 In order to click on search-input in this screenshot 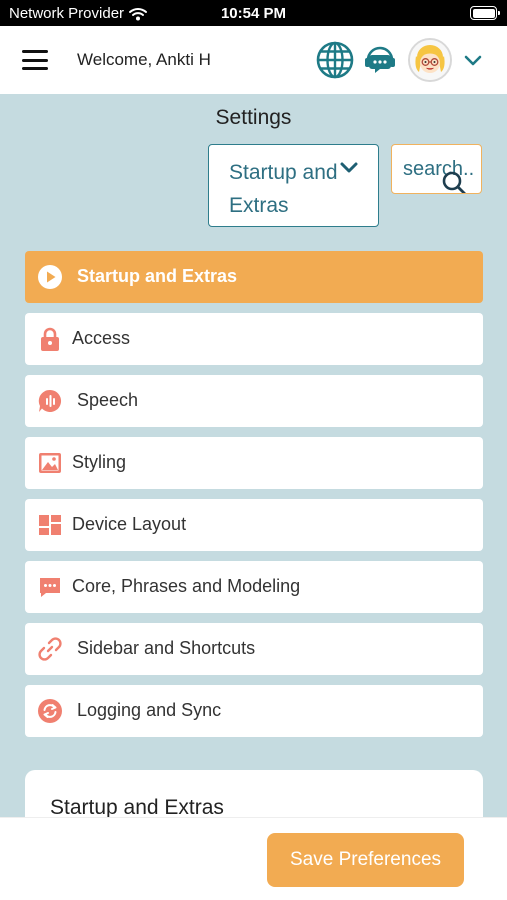, I will do `click(436, 169)`.